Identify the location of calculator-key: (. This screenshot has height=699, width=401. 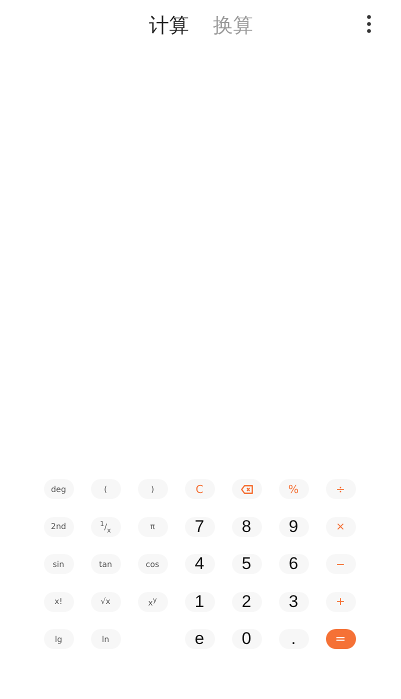
(105, 489).